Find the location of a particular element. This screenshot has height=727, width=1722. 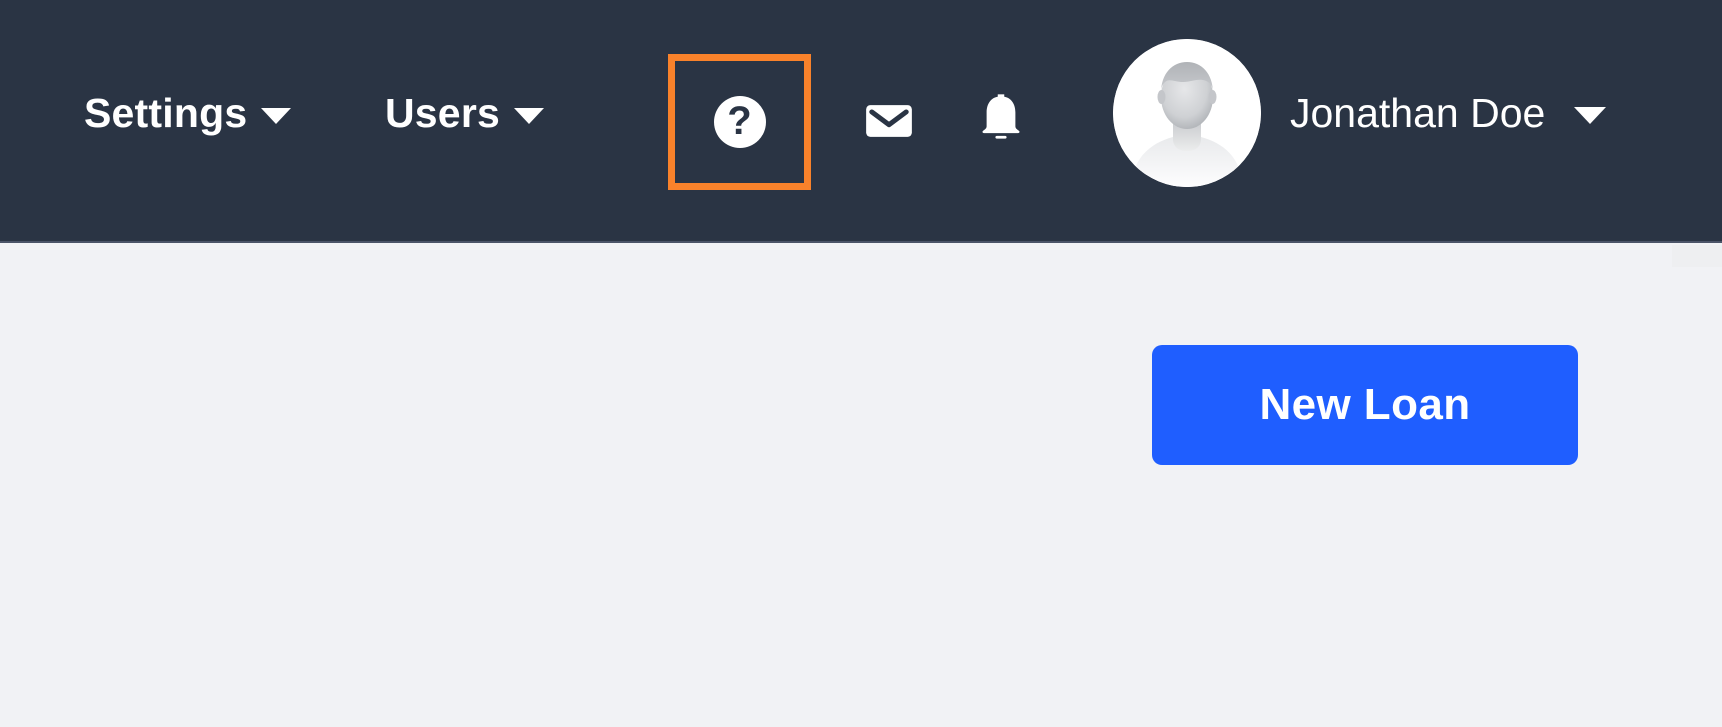

help-button: ? is located at coordinates (739, 122).